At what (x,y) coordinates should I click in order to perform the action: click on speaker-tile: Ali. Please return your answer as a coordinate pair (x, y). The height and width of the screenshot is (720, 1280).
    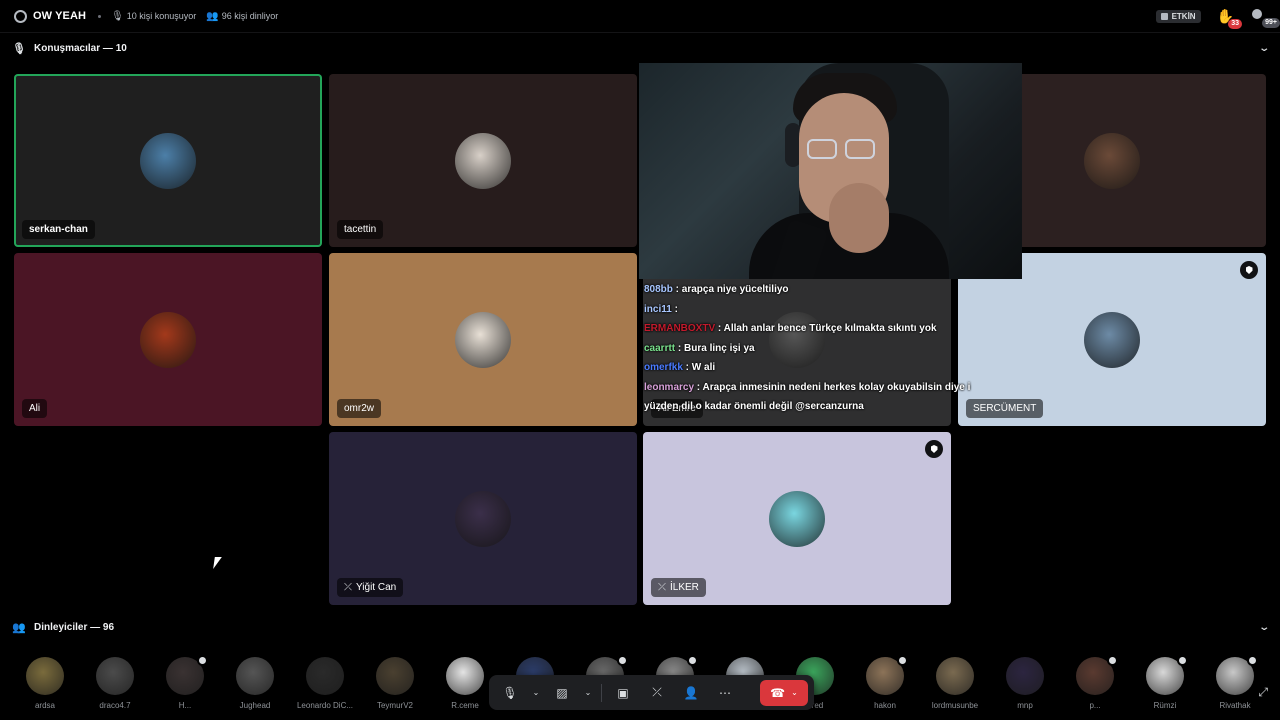
    Looking at the image, I should click on (168, 339).